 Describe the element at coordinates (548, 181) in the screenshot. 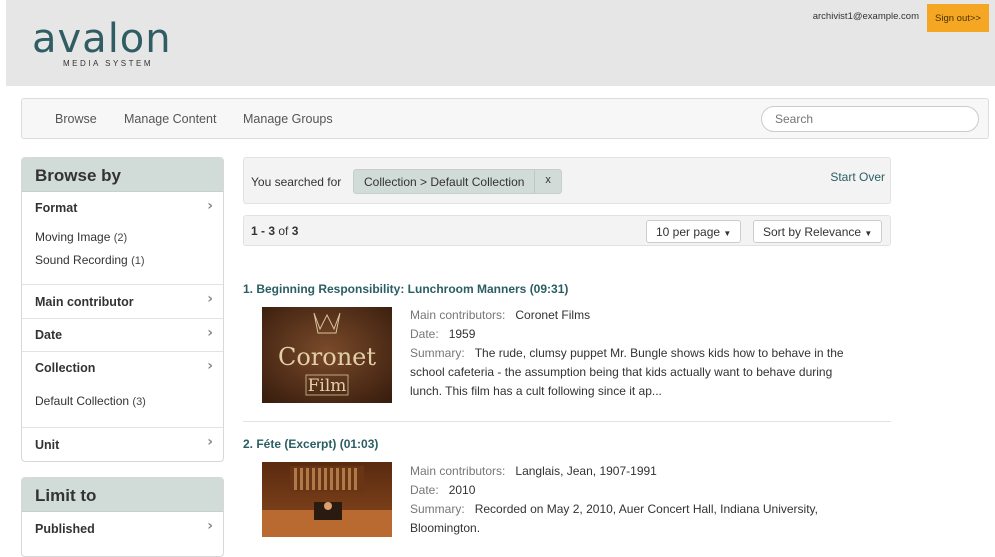

I see `remove-constraint-button: x` at that location.